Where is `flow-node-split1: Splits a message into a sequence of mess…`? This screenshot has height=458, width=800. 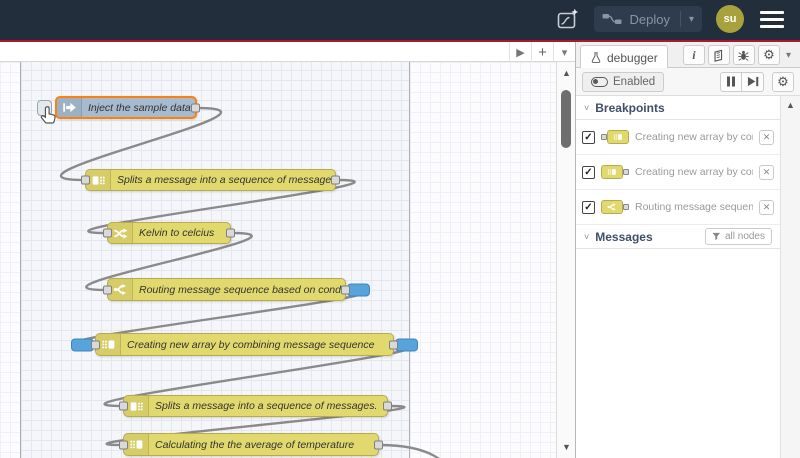
flow-node-split1: Splits a message into a sequence of mess… is located at coordinates (210, 180).